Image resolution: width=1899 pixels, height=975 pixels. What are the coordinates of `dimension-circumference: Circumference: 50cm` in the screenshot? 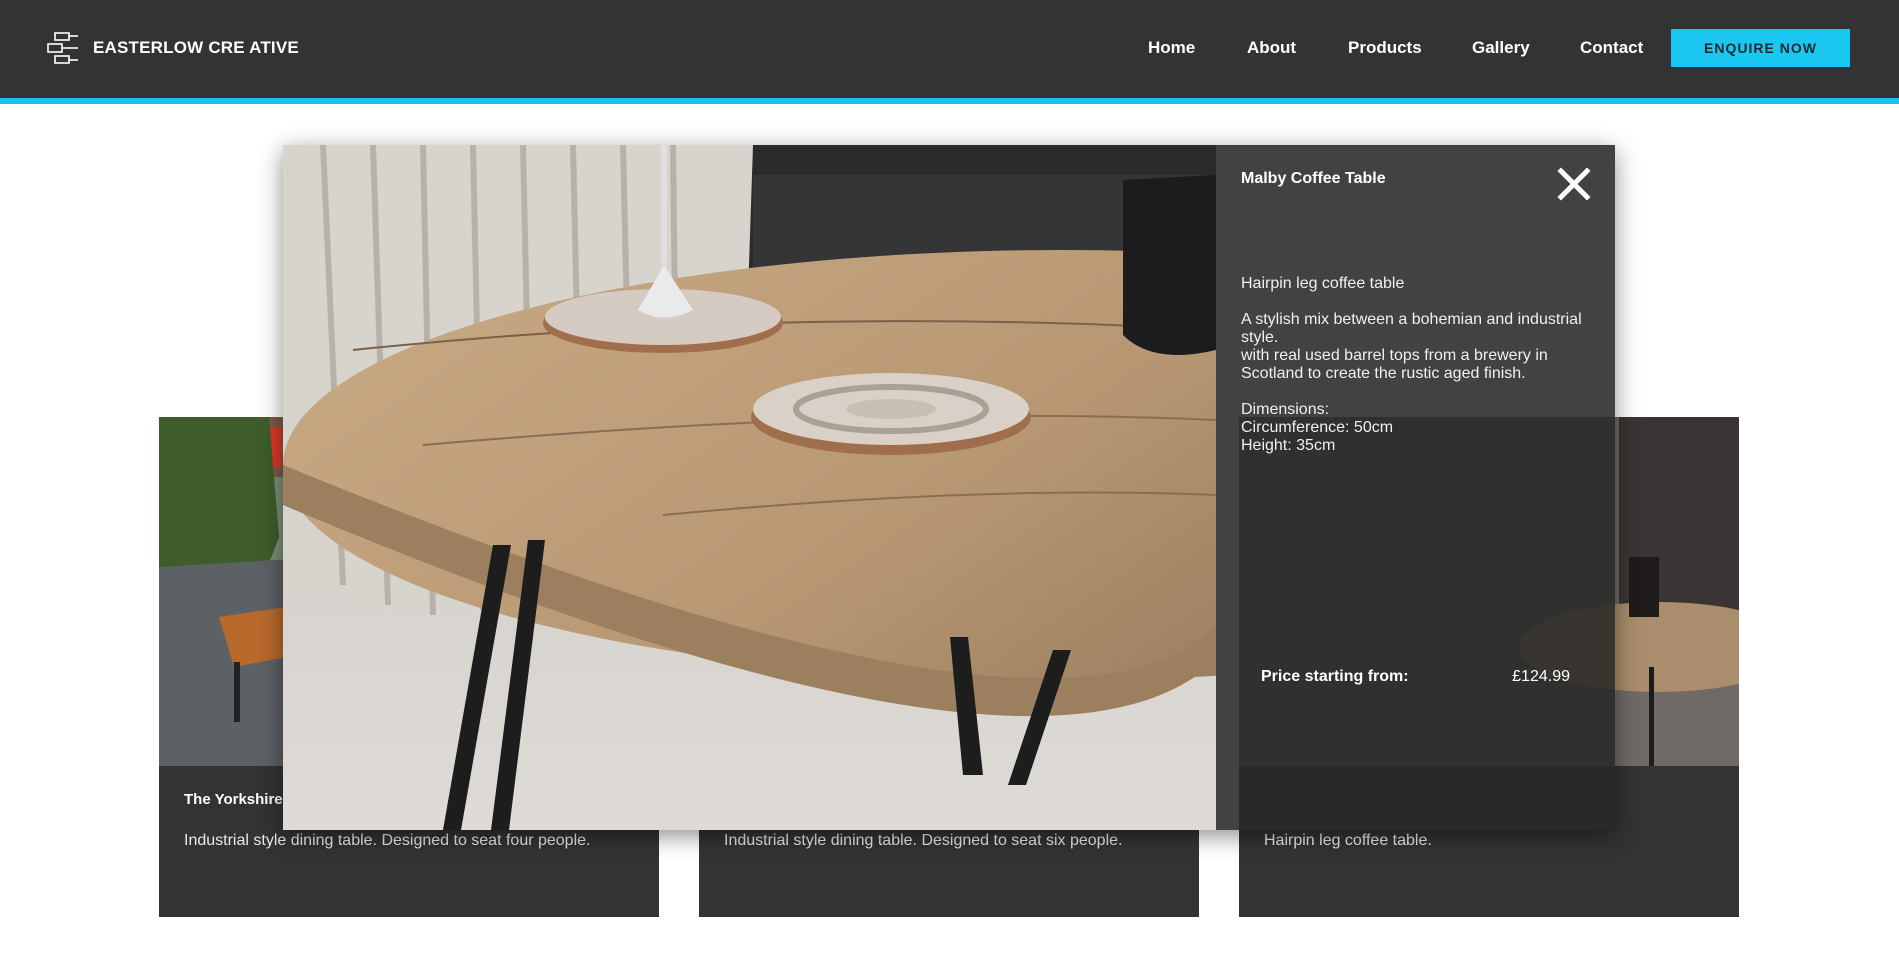 It's located at (1317, 427).